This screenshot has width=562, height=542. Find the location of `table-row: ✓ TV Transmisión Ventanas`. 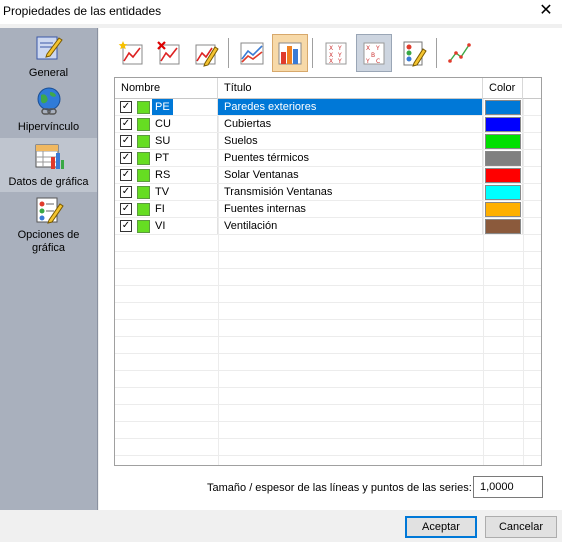

table-row: ✓ TV Transmisión Ventanas is located at coordinates (328, 192).